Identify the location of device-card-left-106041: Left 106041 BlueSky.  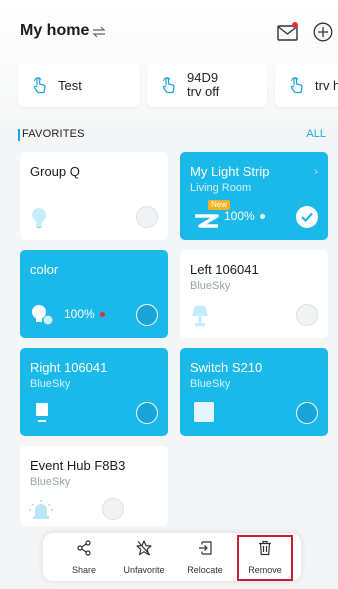
(254, 294).